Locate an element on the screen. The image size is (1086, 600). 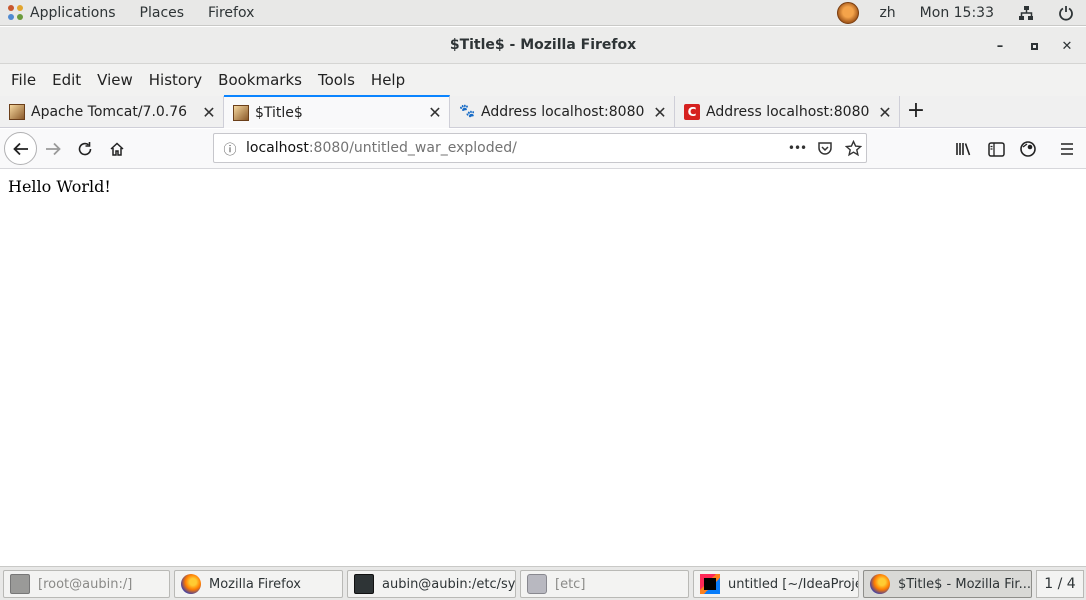
task-label: [root@aubin:/] is located at coordinates (85, 584).